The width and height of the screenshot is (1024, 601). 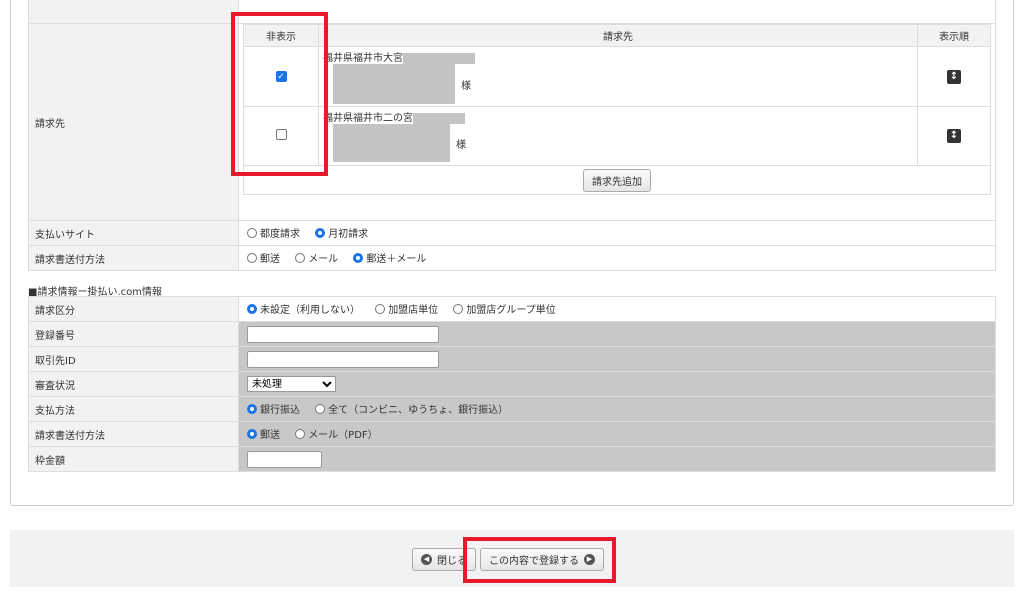 What do you see at coordinates (341, 232) in the screenshot?
I see `radio-payment-monthly: 月初請求` at bounding box center [341, 232].